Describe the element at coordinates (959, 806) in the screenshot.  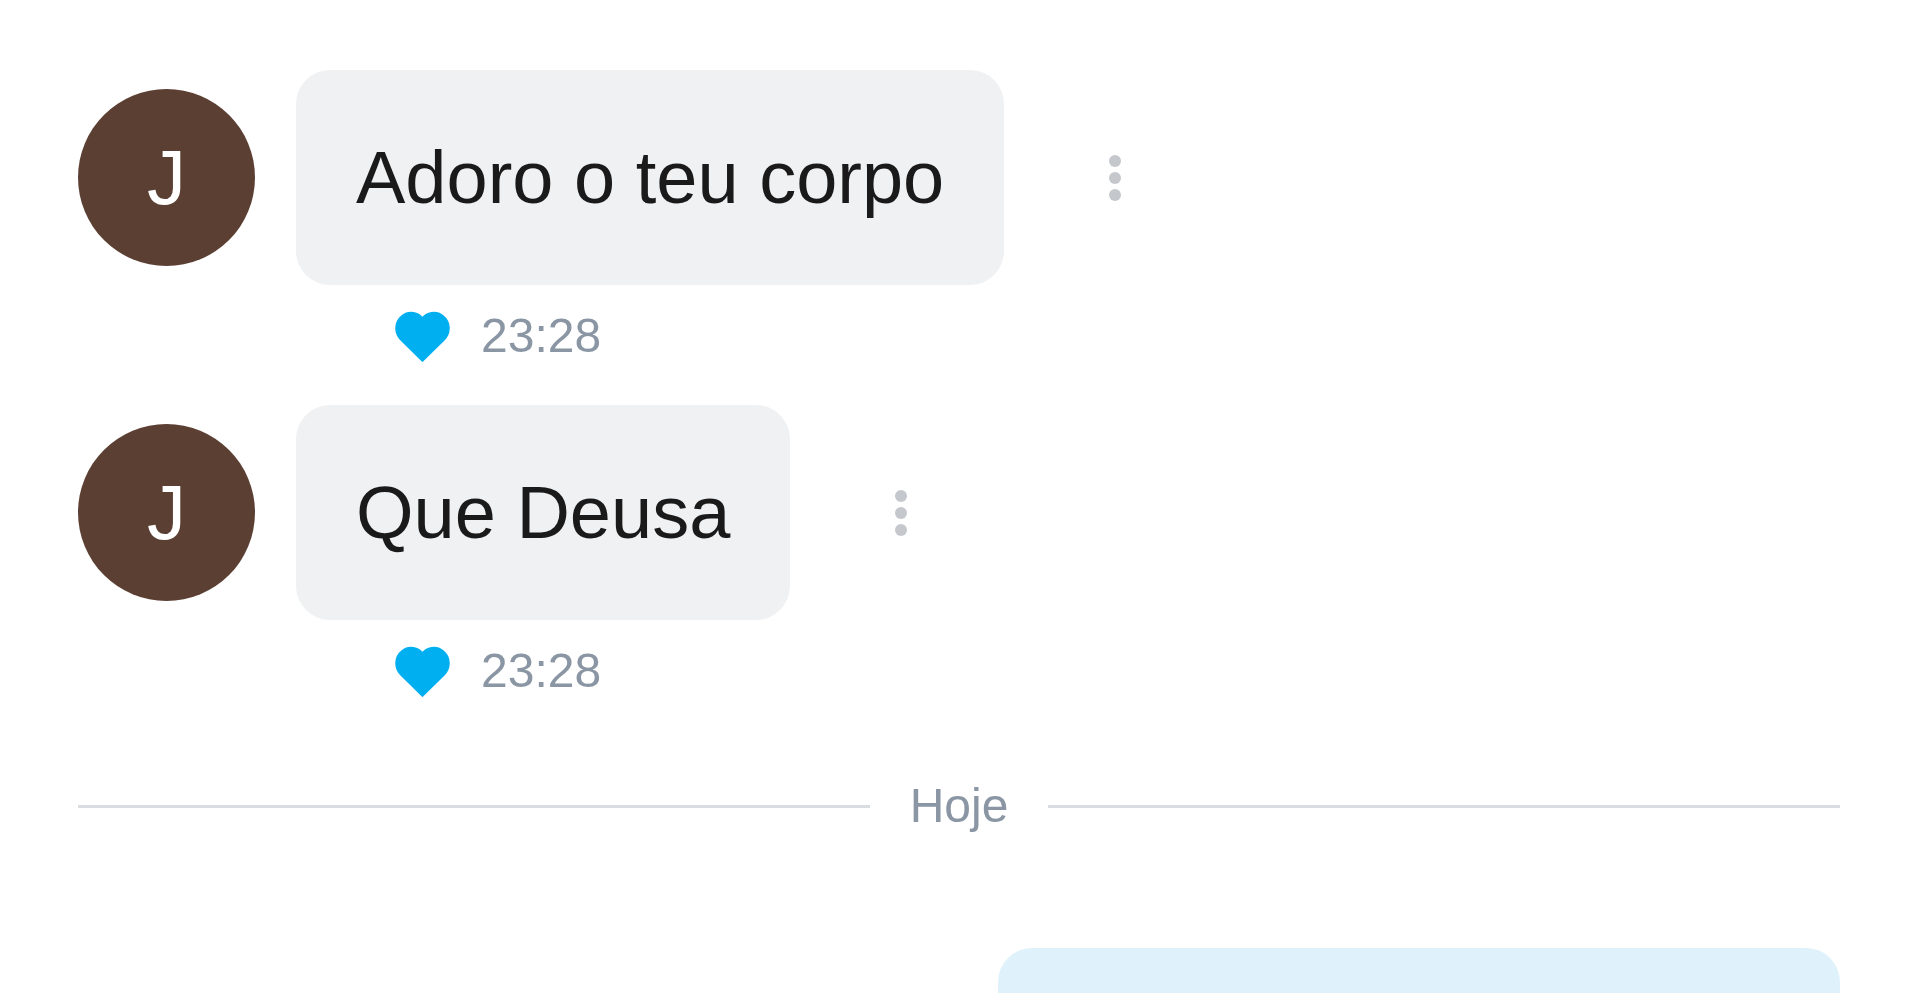
I see `date-divider-label: Hoje` at that location.